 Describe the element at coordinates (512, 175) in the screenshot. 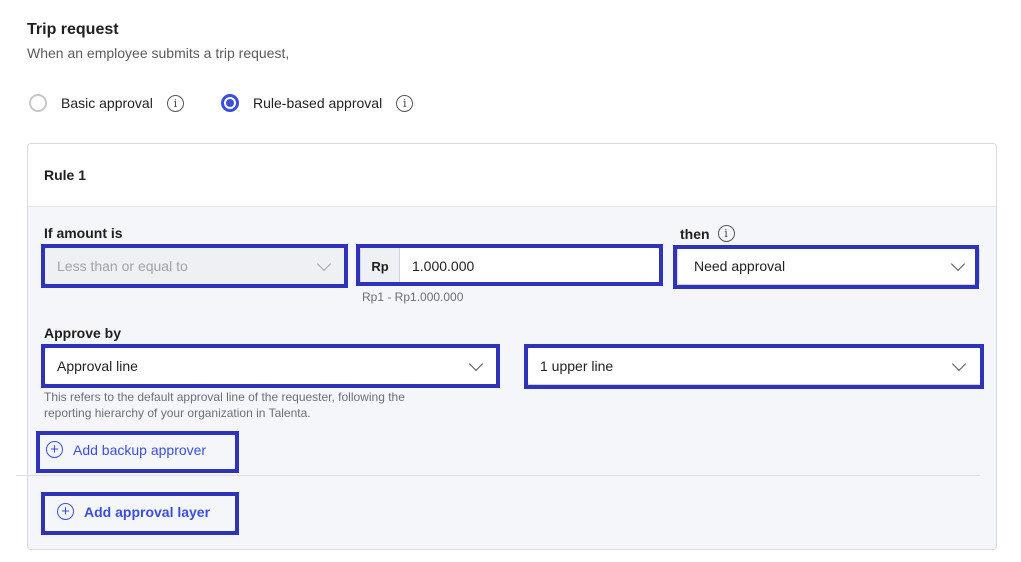

I see `rule-card-header: Rule 1` at that location.